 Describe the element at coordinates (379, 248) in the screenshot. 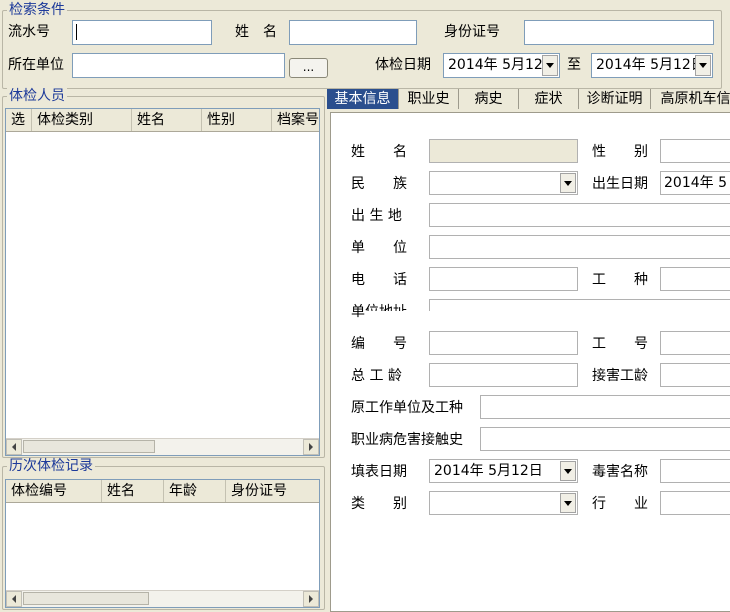

I see `unit-label: 单 位` at that location.